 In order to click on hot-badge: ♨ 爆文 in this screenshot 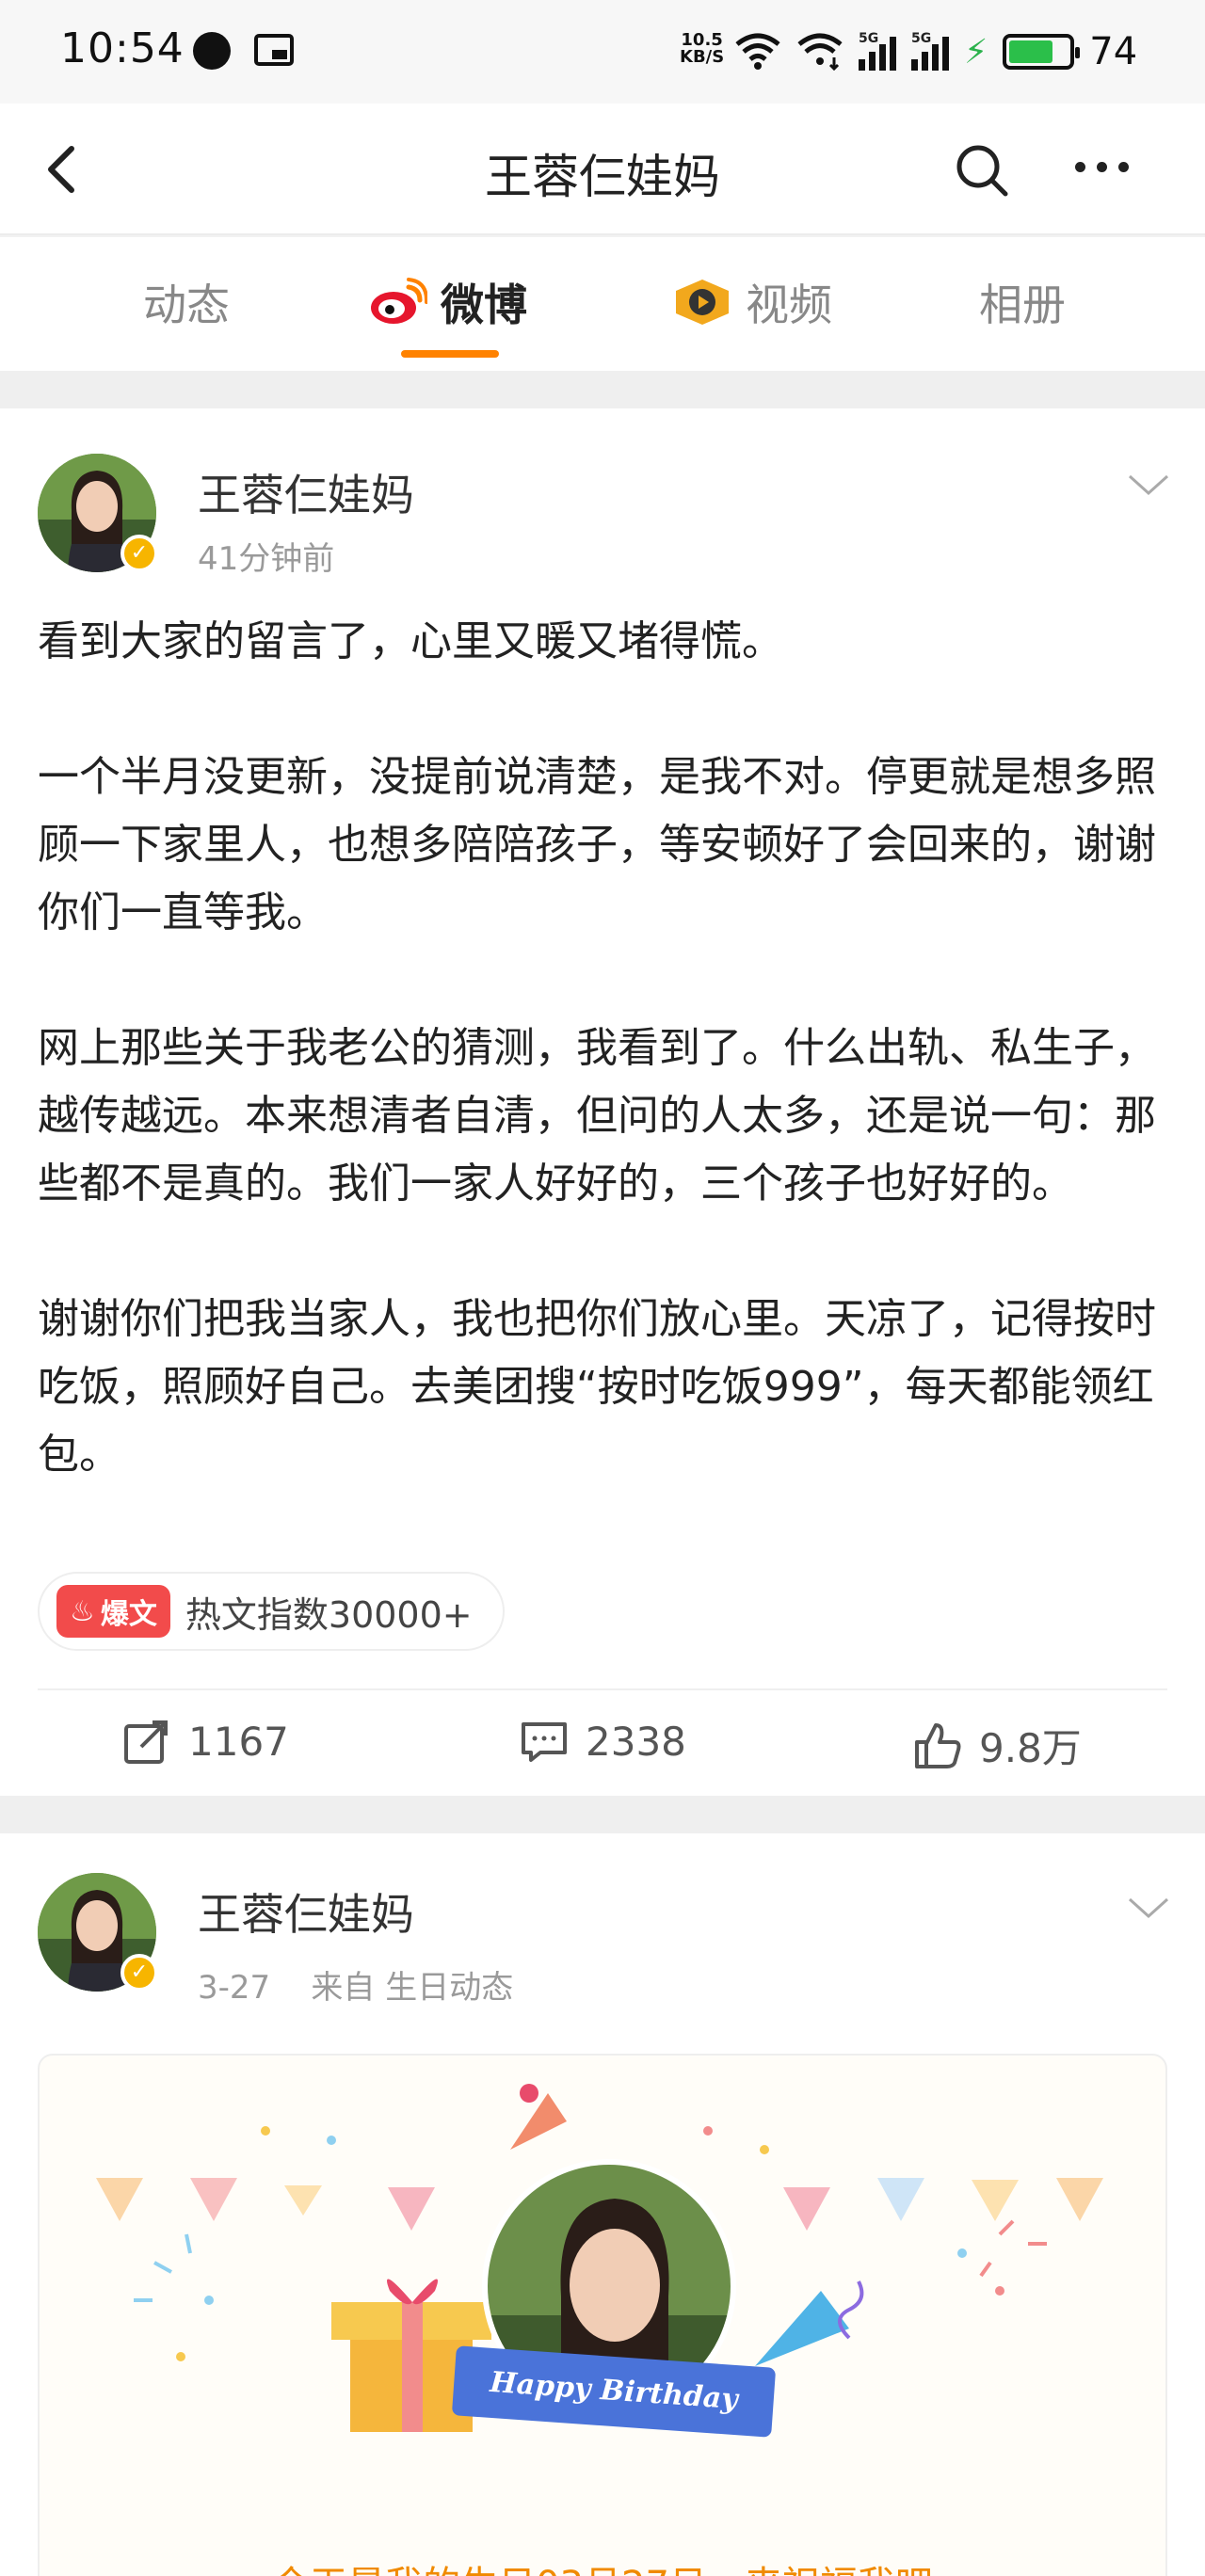, I will do `click(113, 1611)`.